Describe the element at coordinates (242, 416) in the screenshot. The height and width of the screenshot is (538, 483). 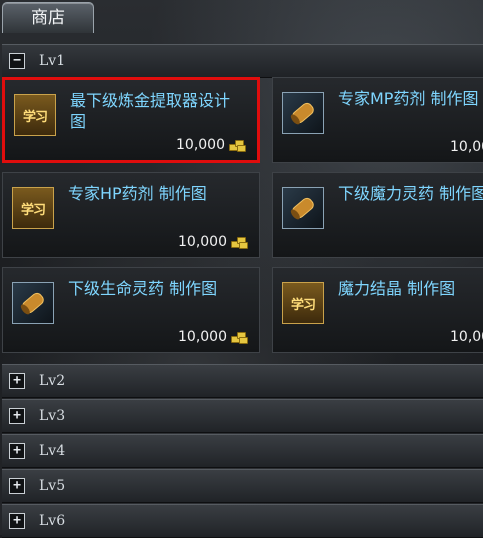
I see `level-row-lv3: + Lv3` at that location.